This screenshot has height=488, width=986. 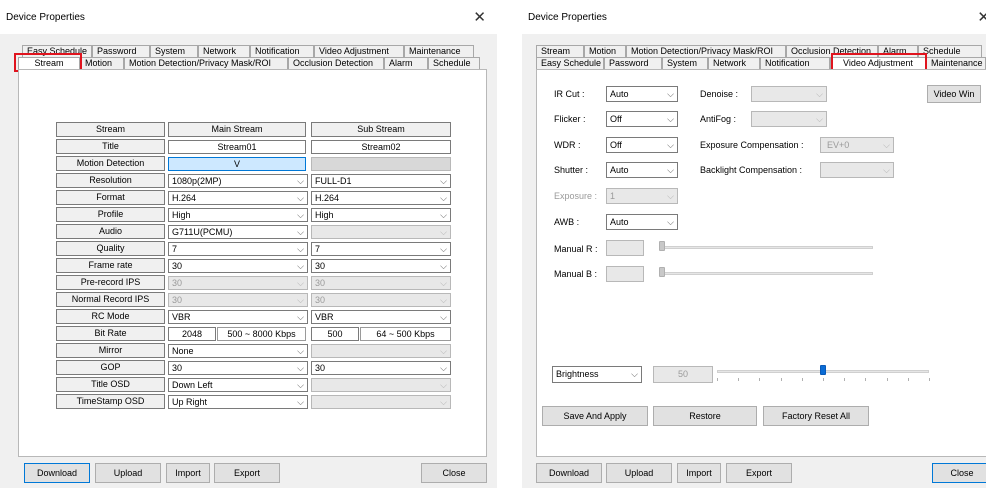 I want to click on video-win-button: Video Win, so click(x=954, y=94).